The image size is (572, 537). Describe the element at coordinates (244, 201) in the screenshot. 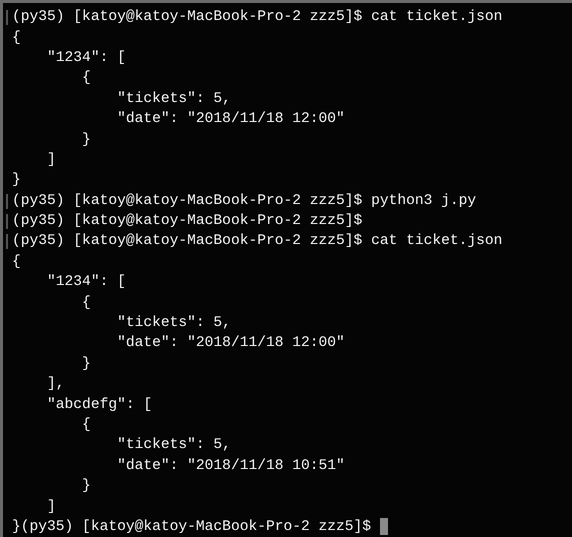

I see `command-line: (py35) [katoy@katoy-MacBook-Pro-2 zzz5]$ python3 j.py` at that location.